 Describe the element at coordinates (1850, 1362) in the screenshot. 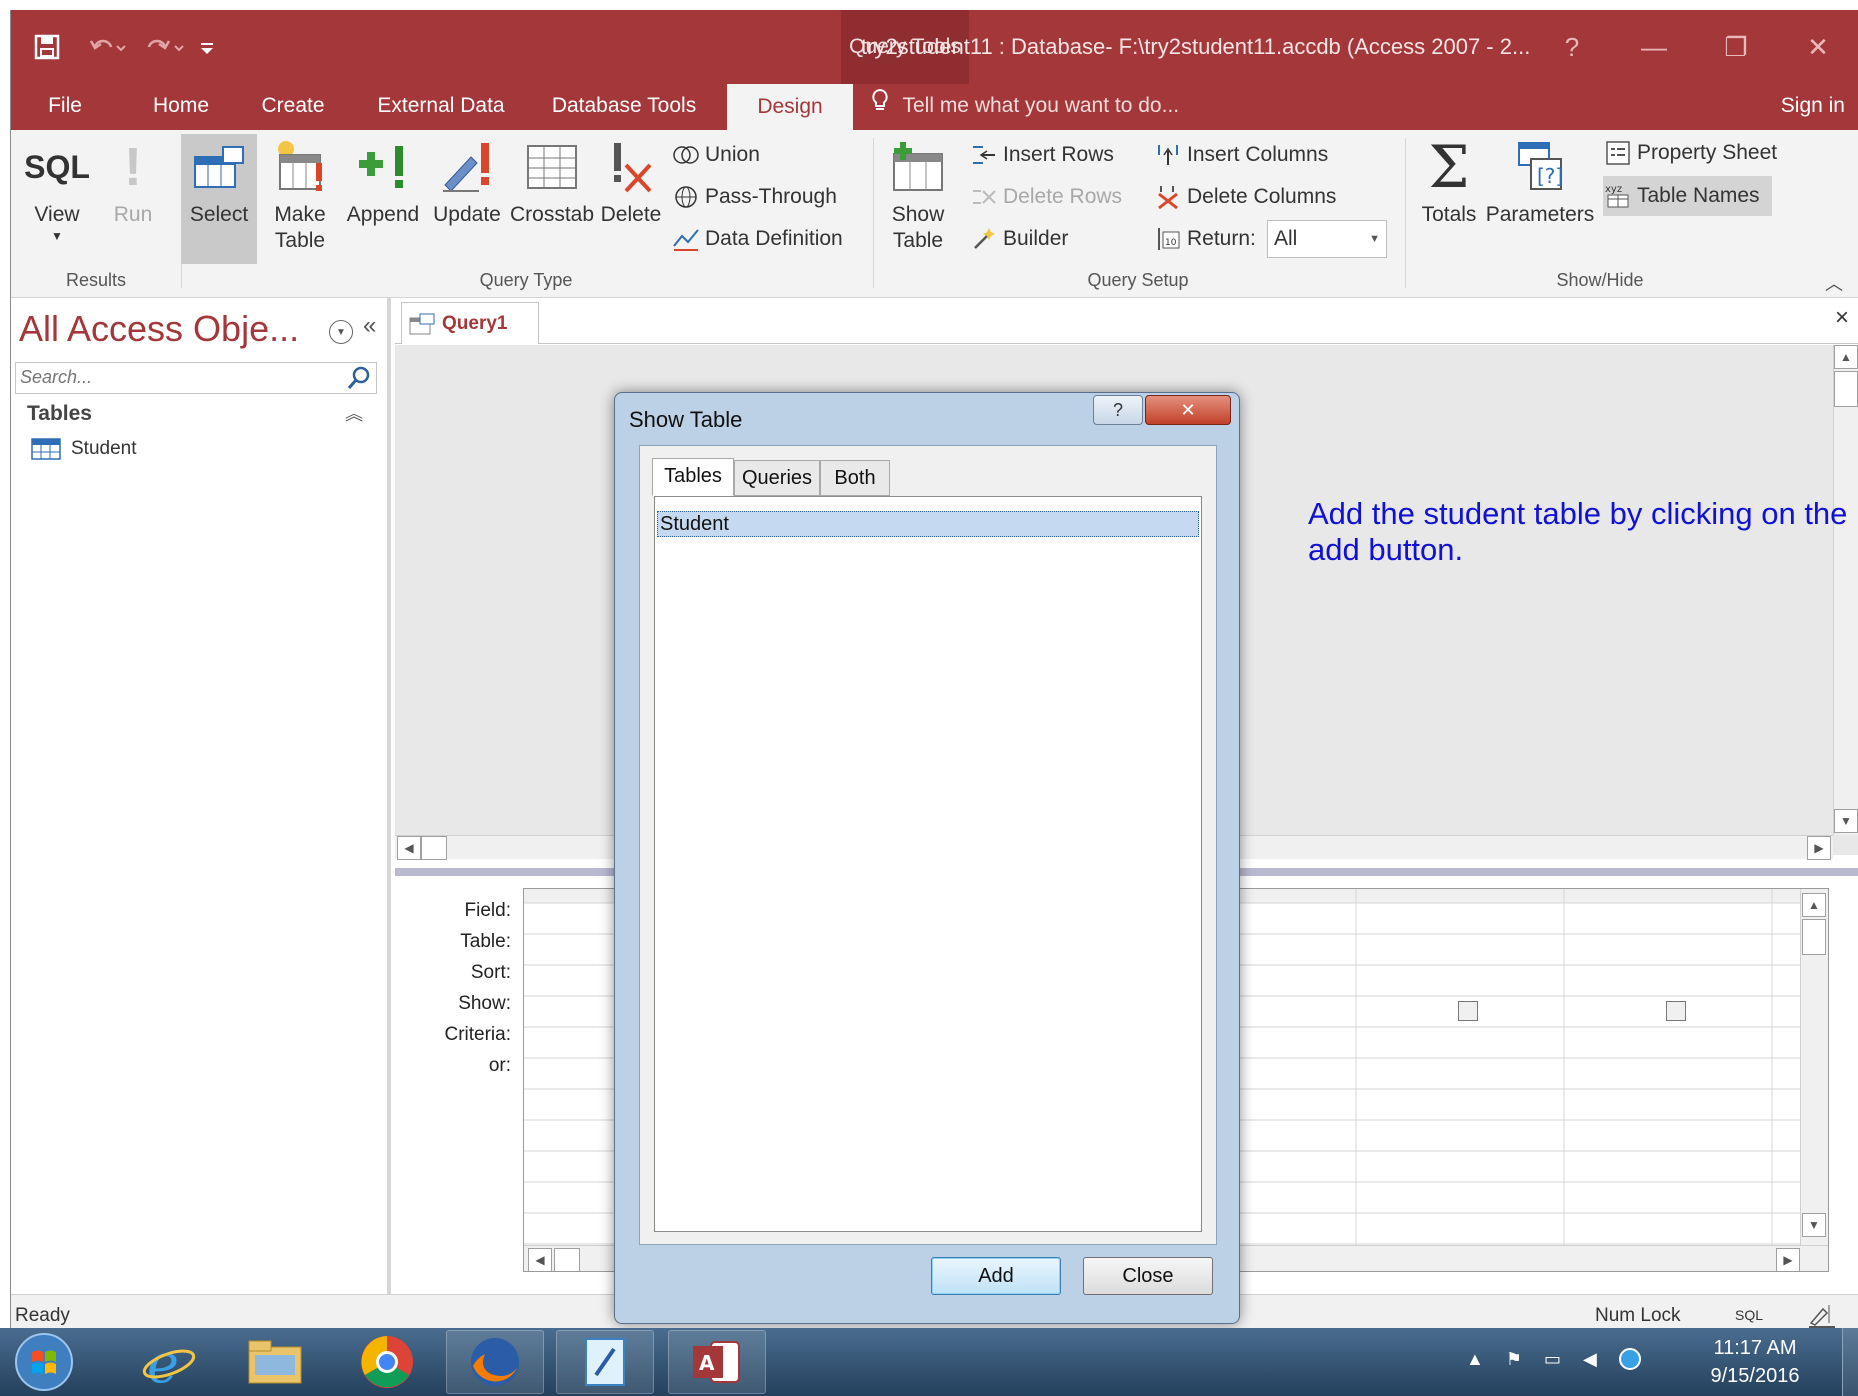

I see `show-desktop-button` at that location.